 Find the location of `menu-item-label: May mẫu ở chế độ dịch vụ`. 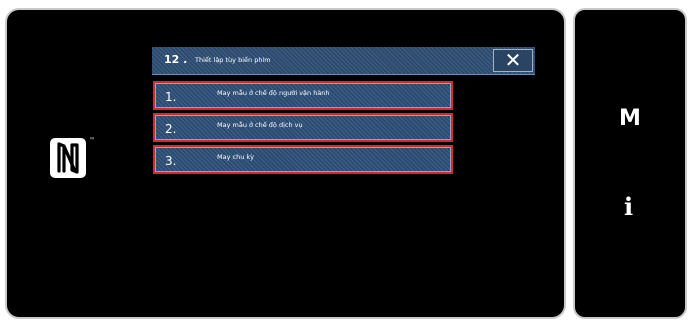

menu-item-label: May mẫu ở chế độ dịch vụ is located at coordinates (260, 125).